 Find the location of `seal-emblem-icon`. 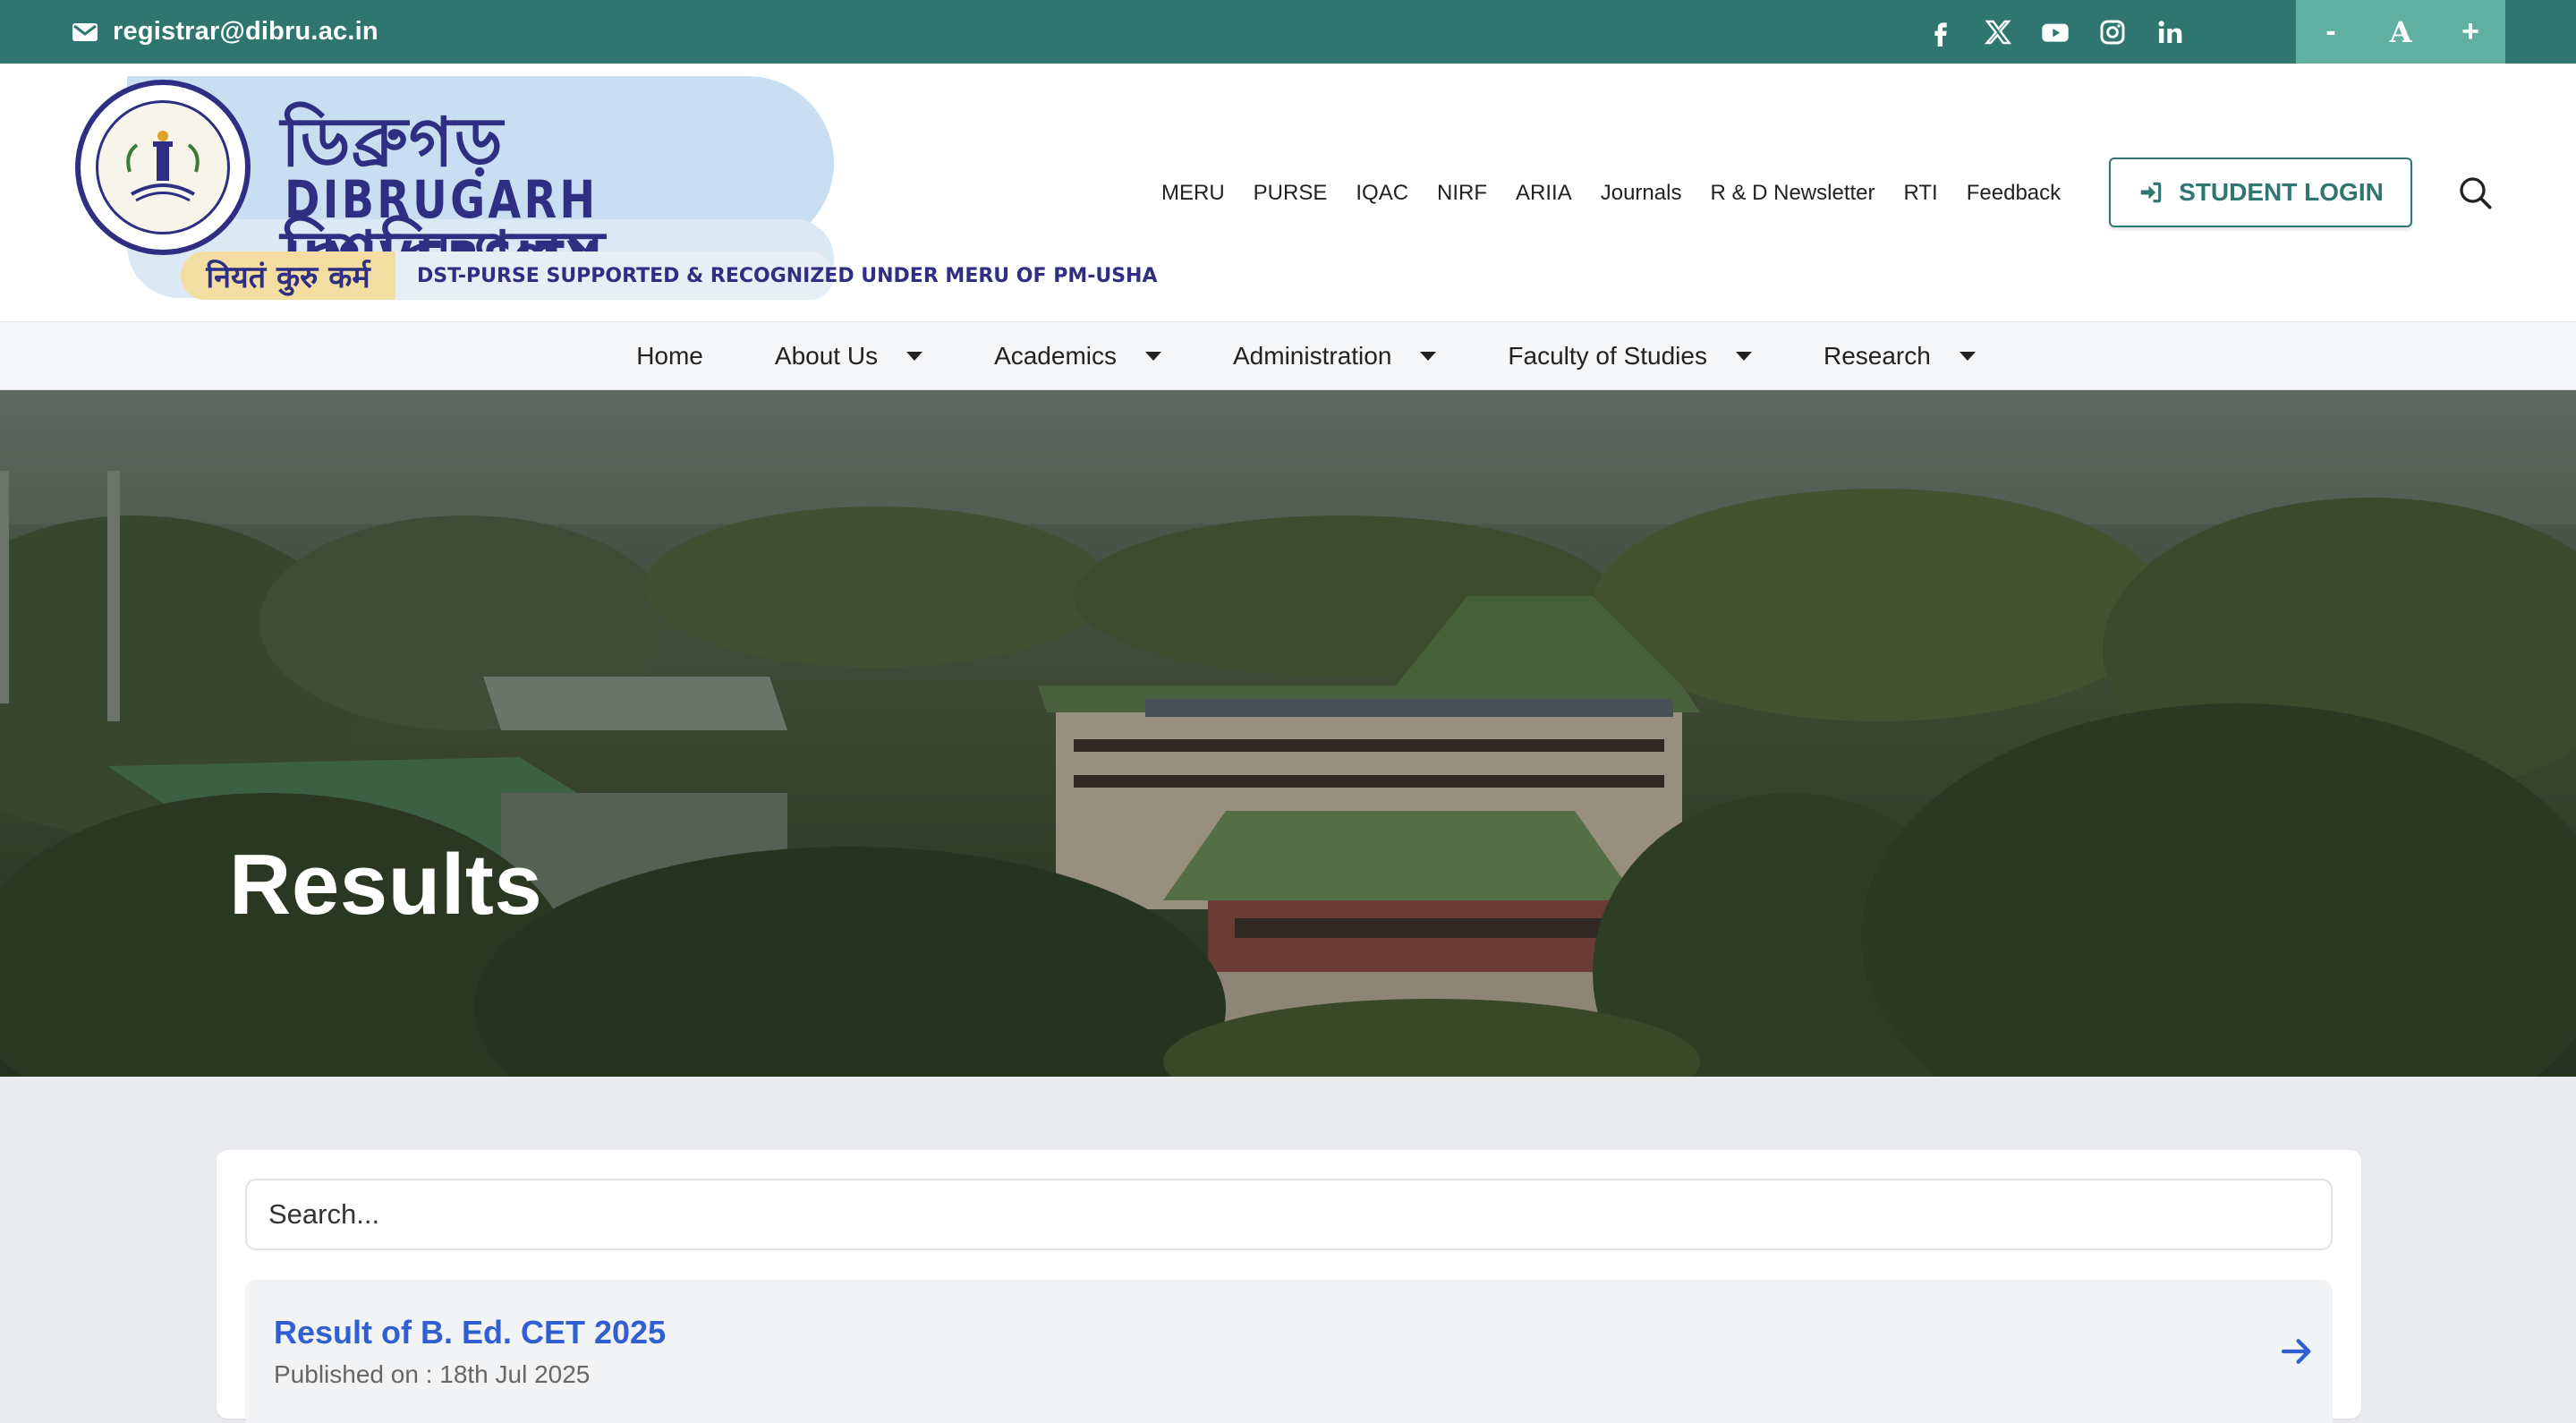

seal-emblem-icon is located at coordinates (163, 166).